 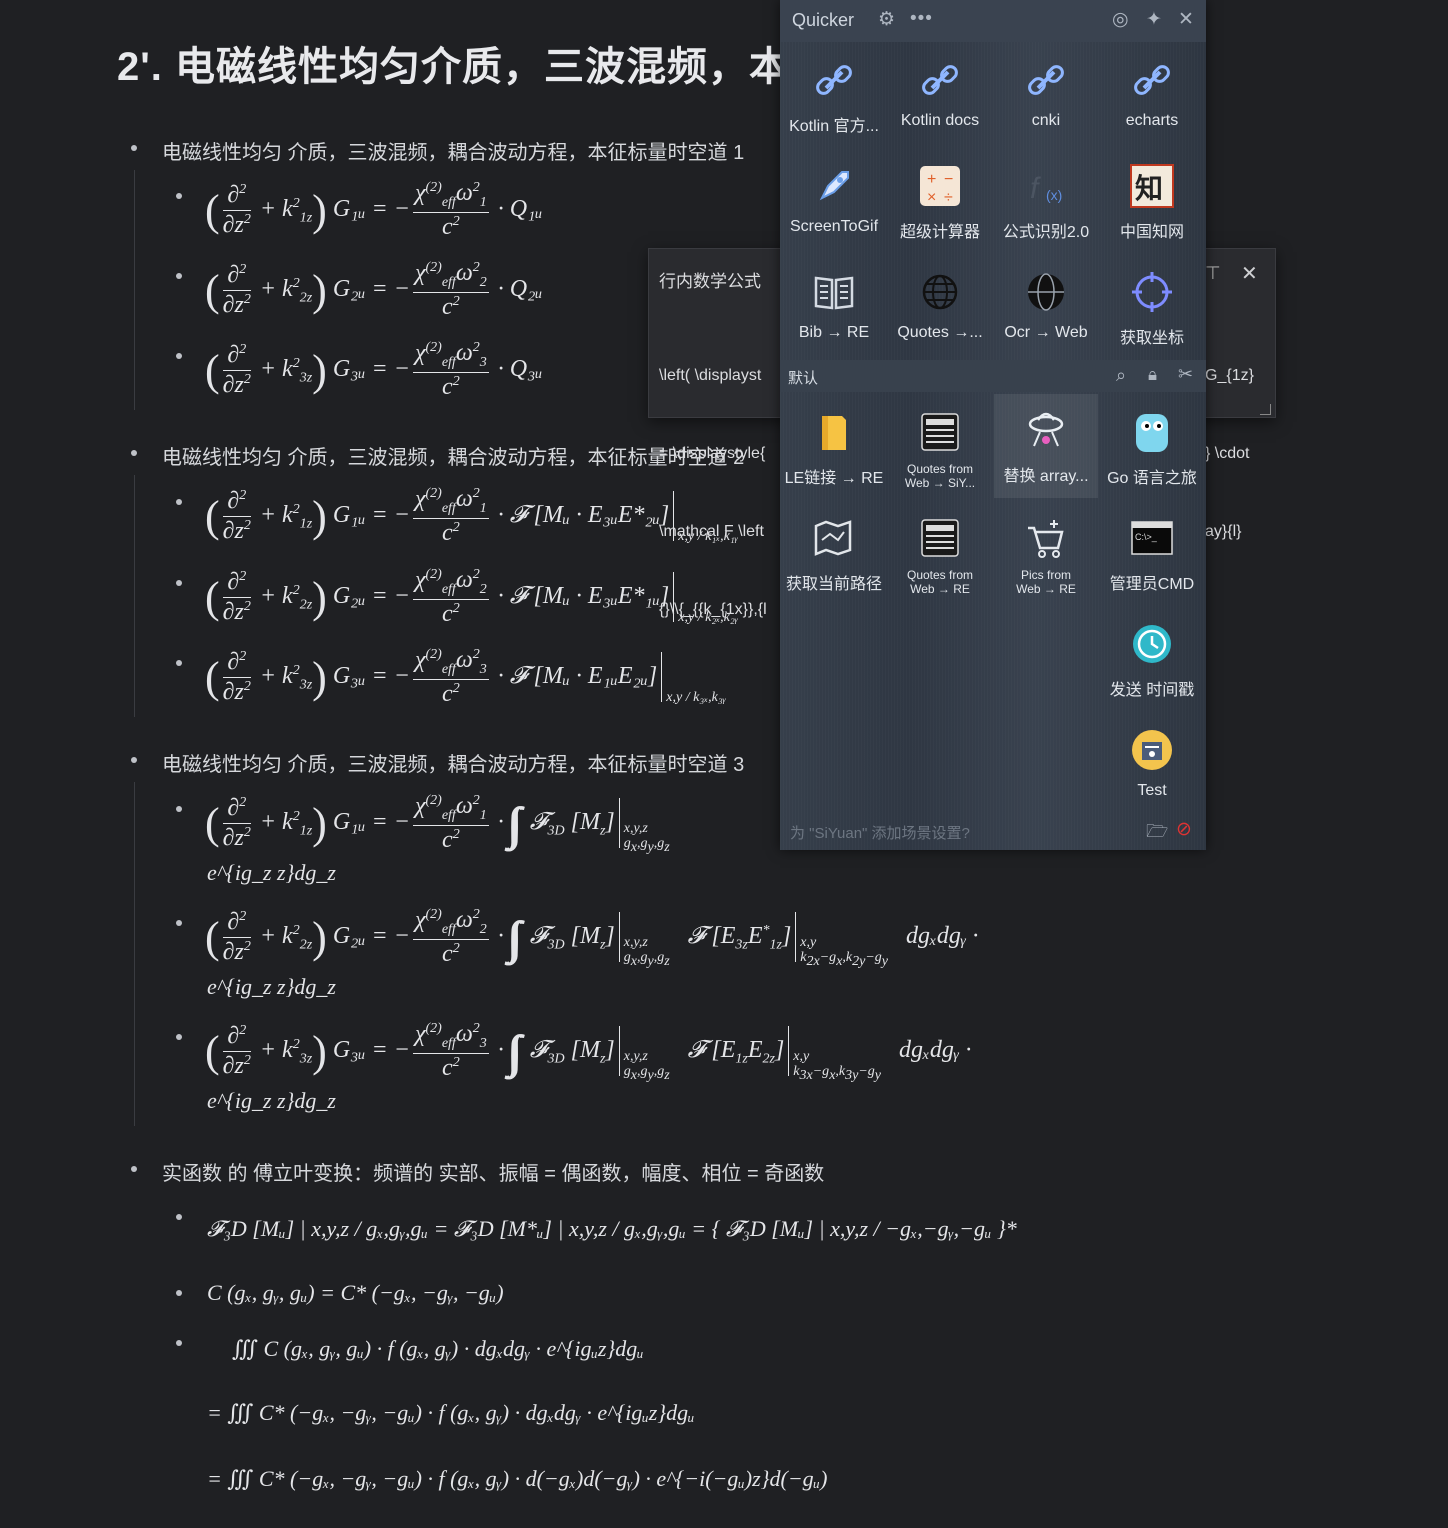 What do you see at coordinates (1152, 120) in the screenshot?
I see `action-label: echarts` at bounding box center [1152, 120].